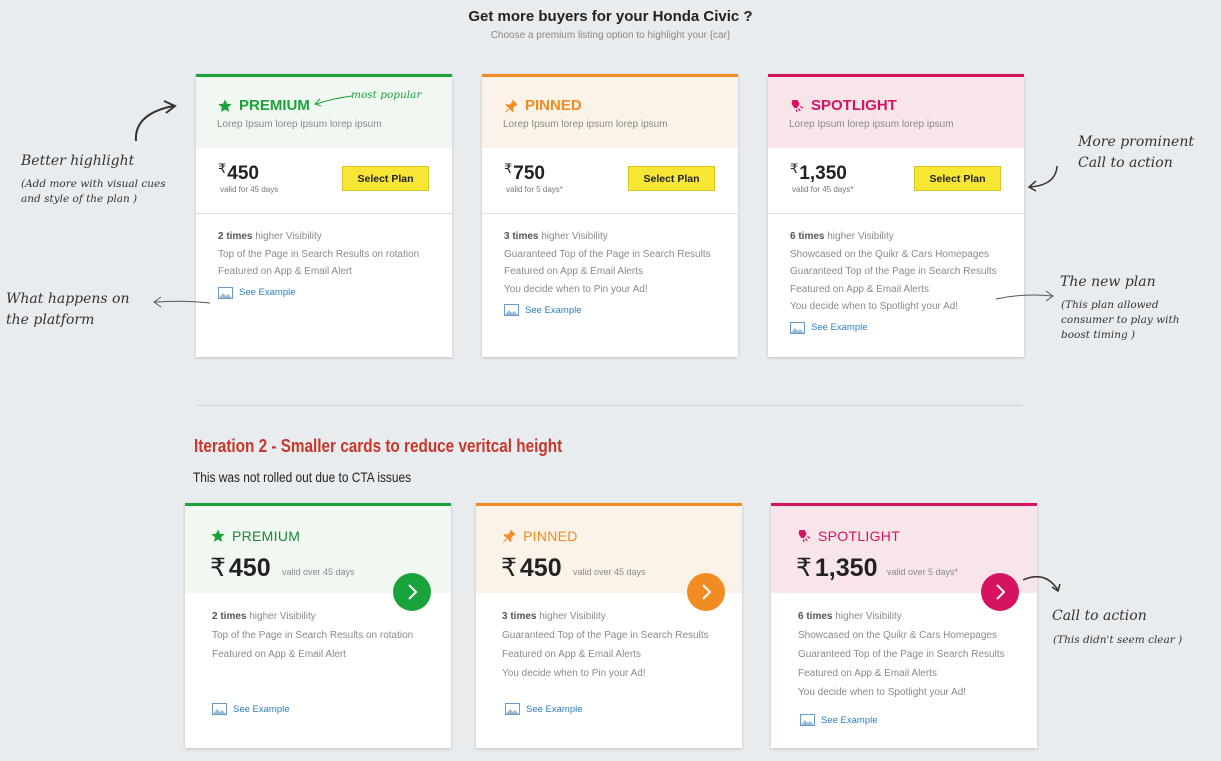 Image resolution: width=1221 pixels, height=761 pixels. Describe the element at coordinates (78, 161) in the screenshot. I see `annotation-better-highlight: Better highlight` at that location.